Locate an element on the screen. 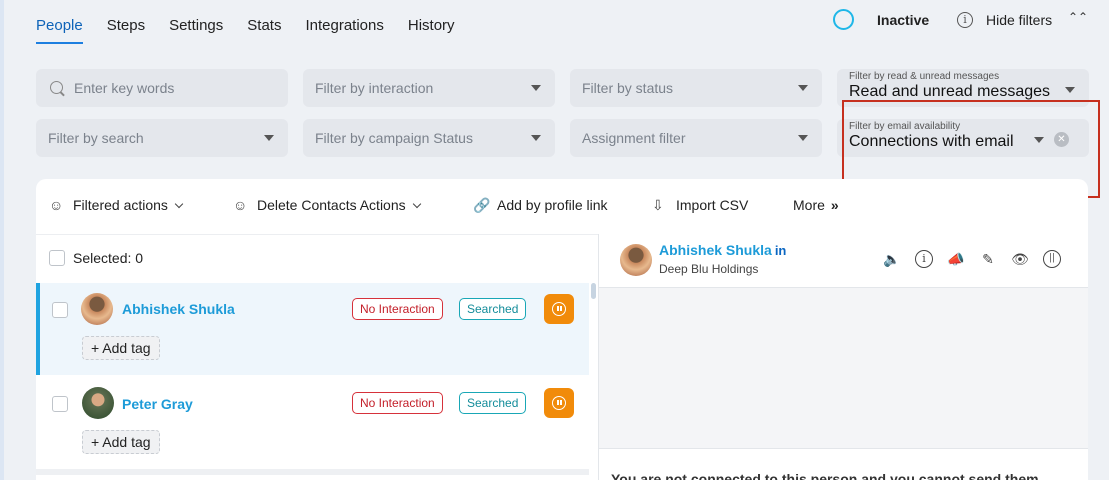 Image resolution: width=1109 pixels, height=480 pixels. campaign-status-filter: Filter by campaign Status is located at coordinates (429, 138).